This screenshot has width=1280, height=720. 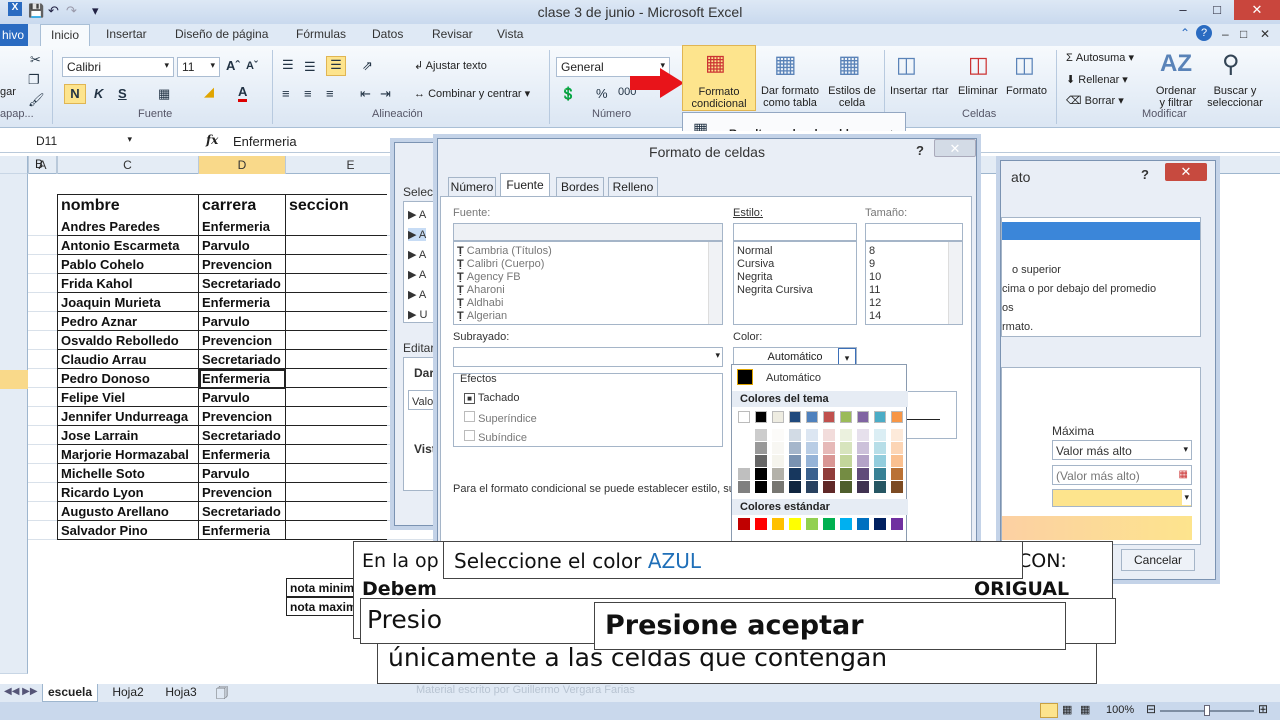 What do you see at coordinates (1158, 560) in the screenshot?
I see `cancel-button: Cancelar` at bounding box center [1158, 560].